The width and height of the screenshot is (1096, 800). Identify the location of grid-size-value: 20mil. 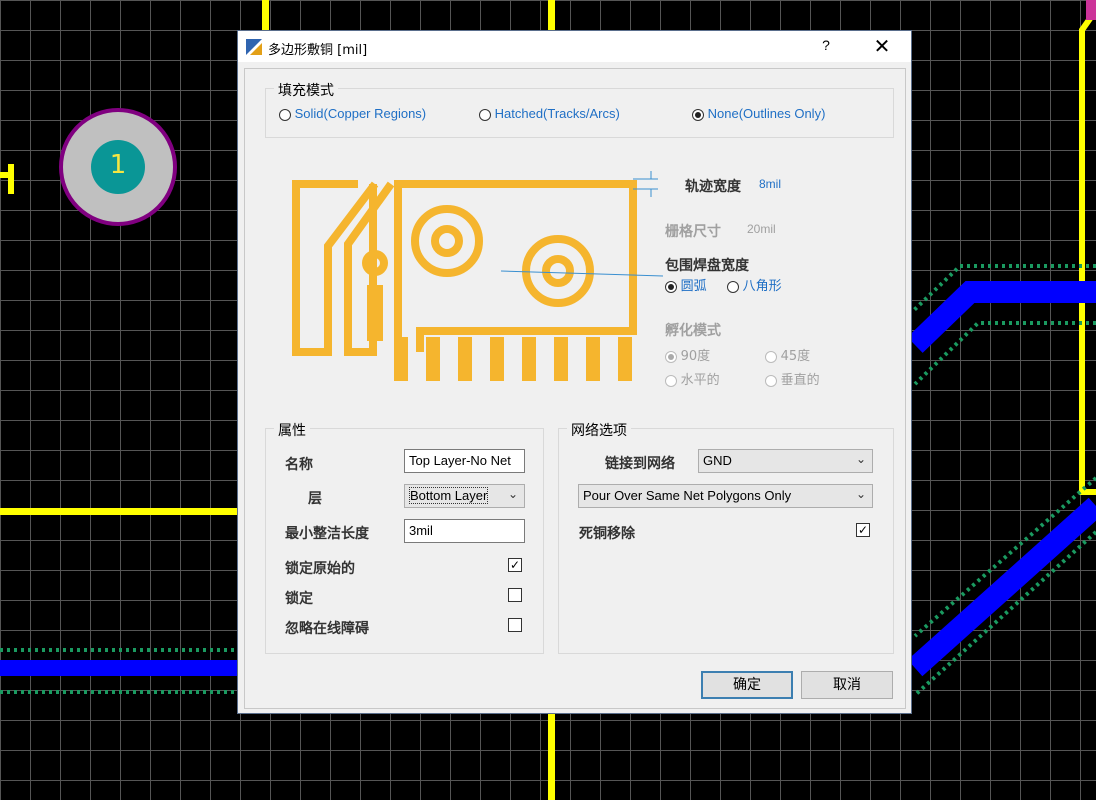
(761, 229).